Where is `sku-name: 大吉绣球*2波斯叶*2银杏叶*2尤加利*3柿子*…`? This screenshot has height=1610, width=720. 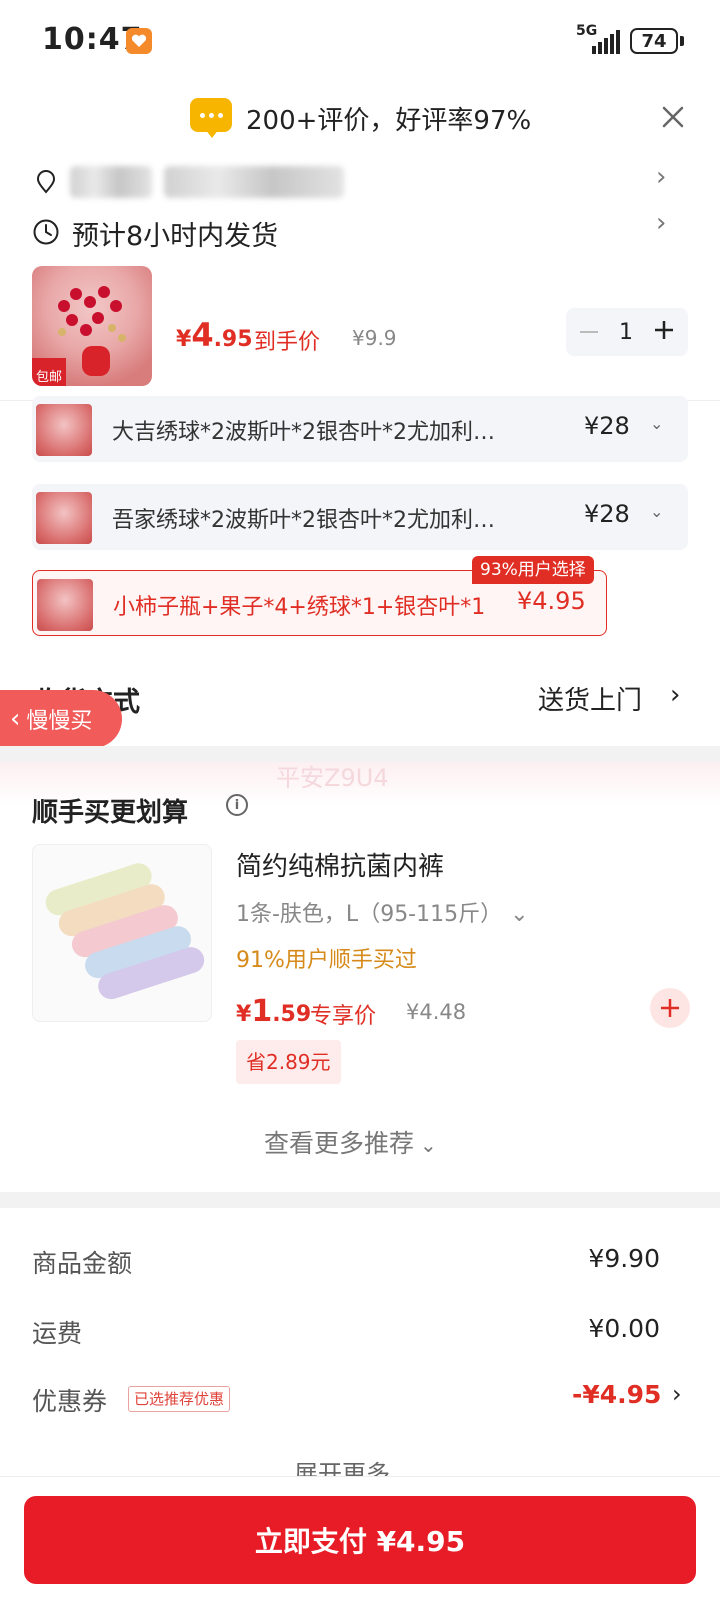 sku-name: 大吉绣球*2波斯叶*2银杏叶*2尤加利*3柿子*… is located at coordinates (307, 432).